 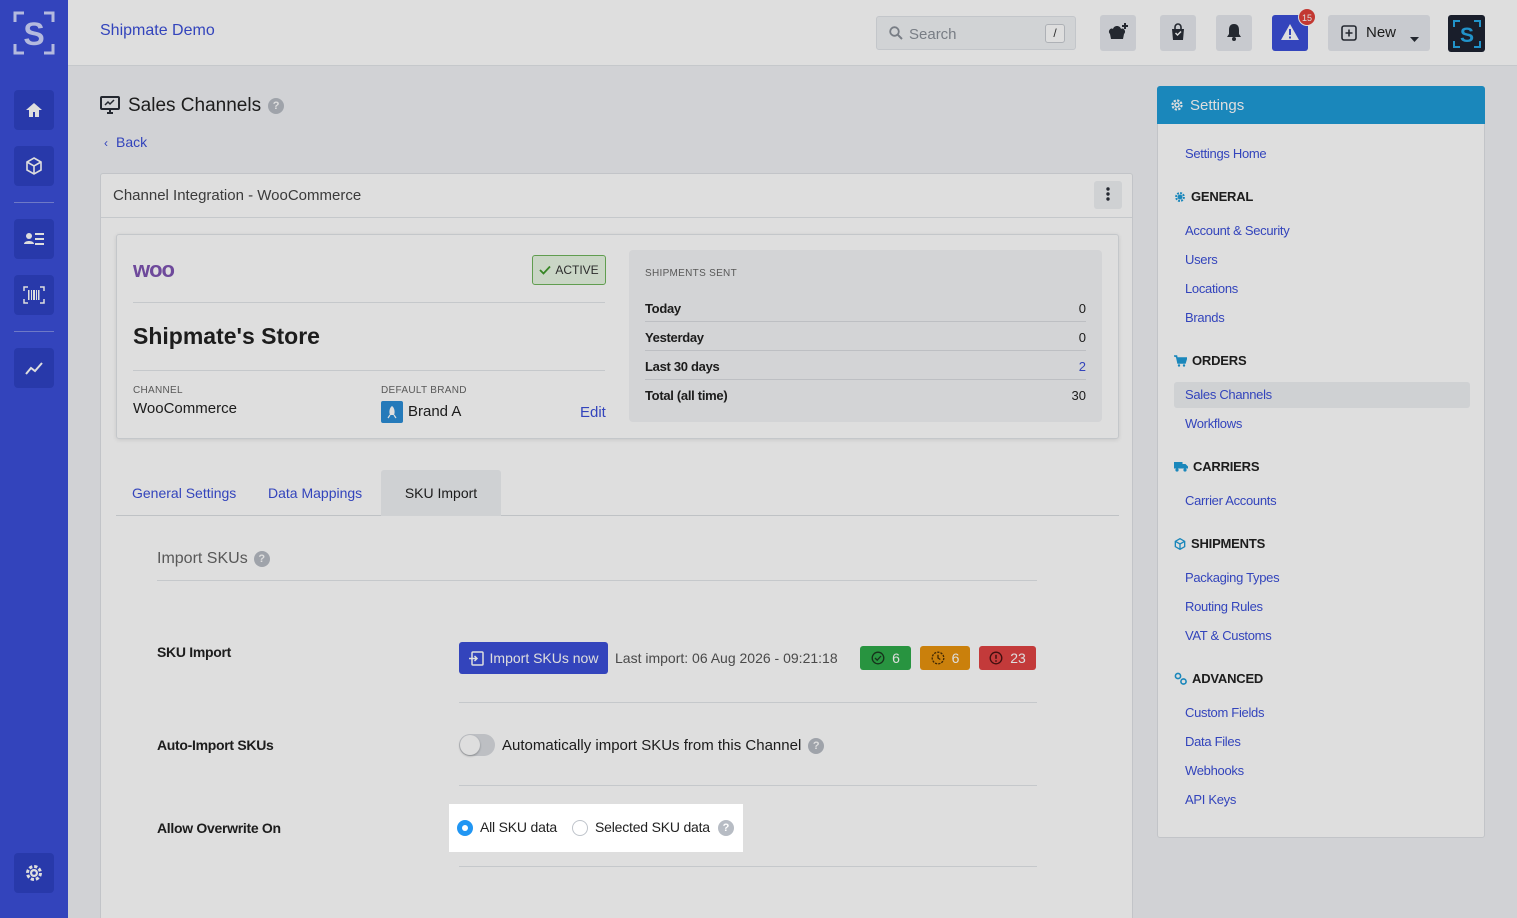 I want to click on gears-icon, so click(x=1180, y=678).